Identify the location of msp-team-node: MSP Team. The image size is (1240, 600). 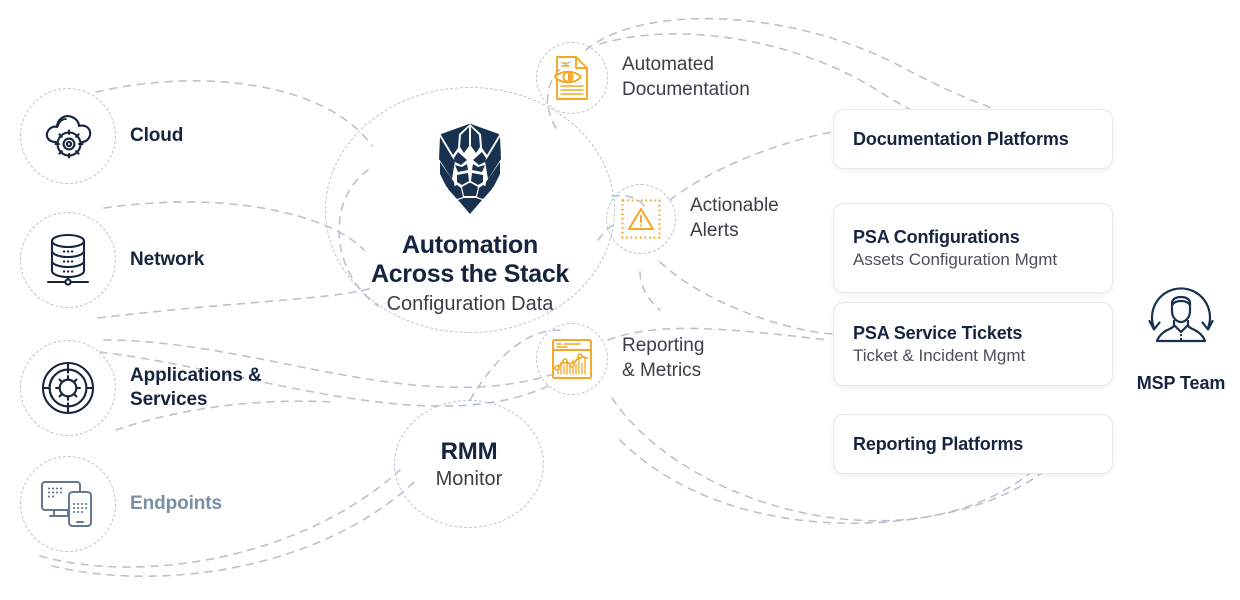
(1181, 336).